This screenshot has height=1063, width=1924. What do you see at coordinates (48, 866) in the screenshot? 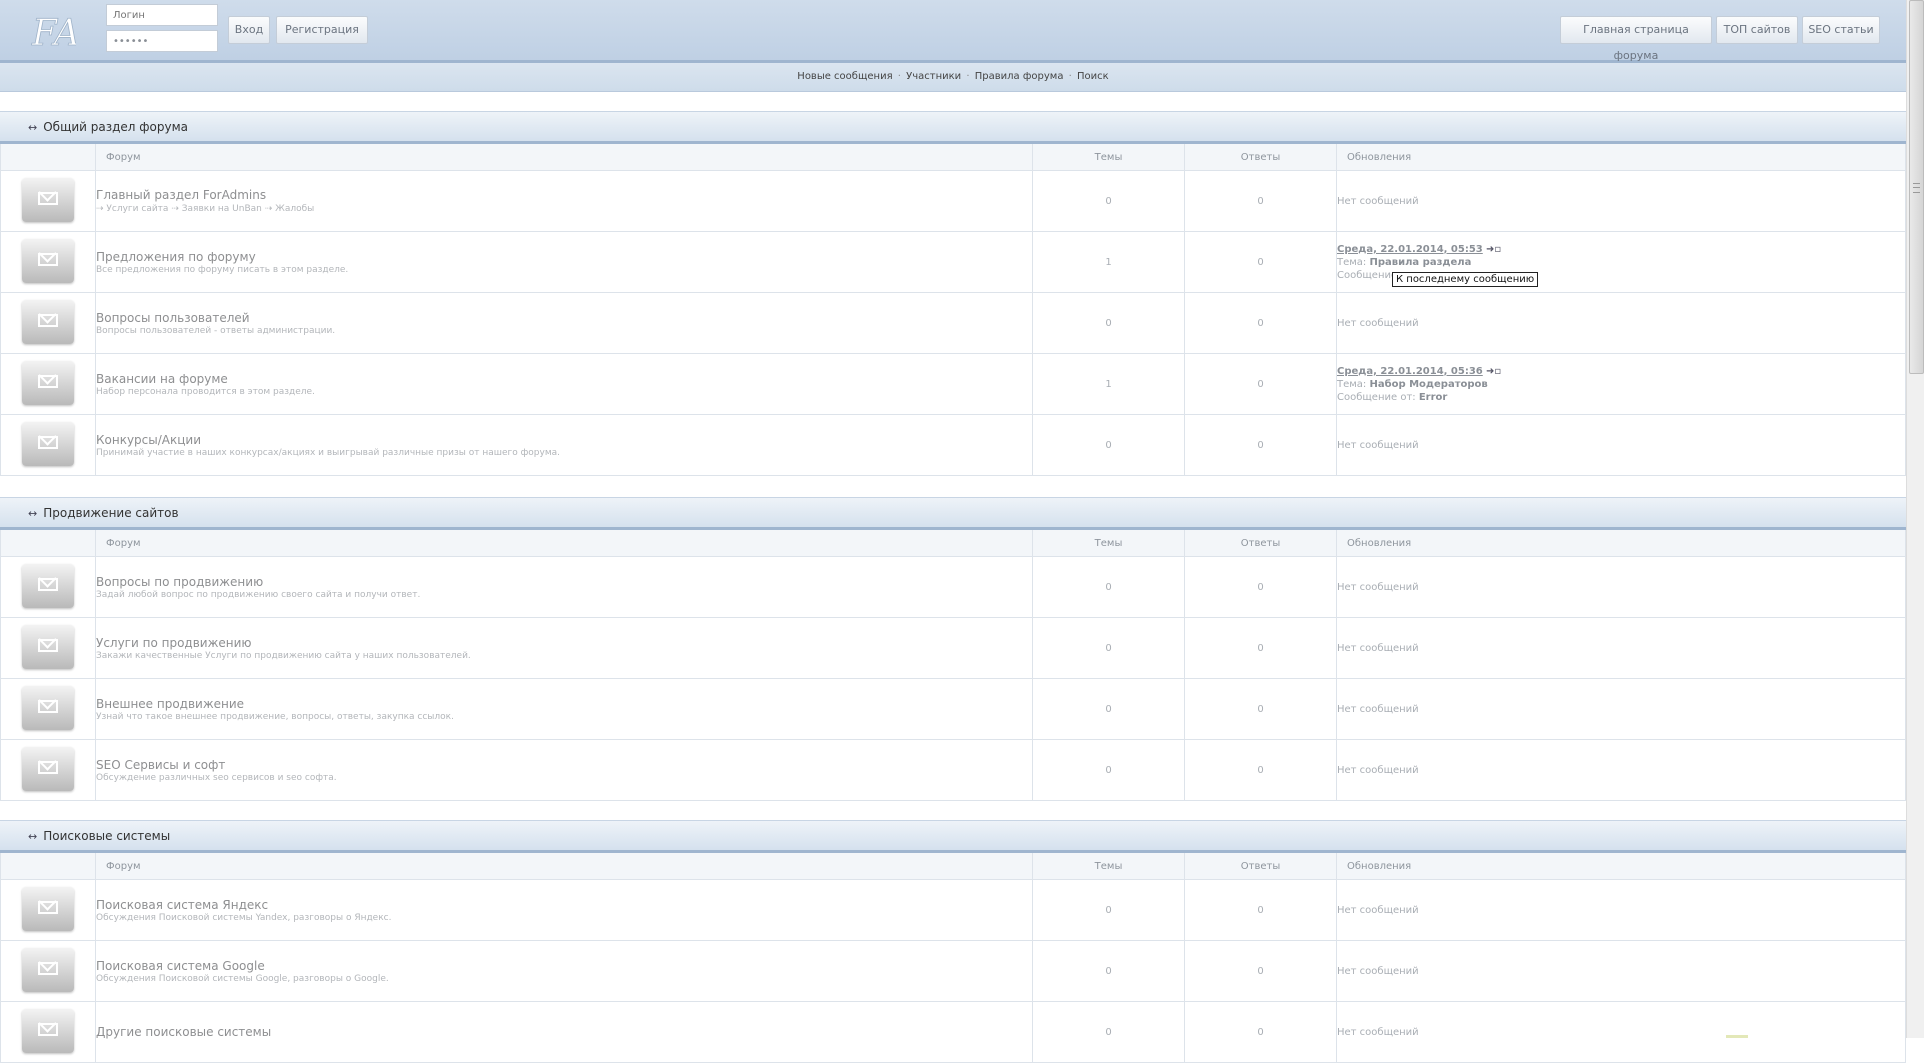
I see `icon-column-header` at bounding box center [48, 866].